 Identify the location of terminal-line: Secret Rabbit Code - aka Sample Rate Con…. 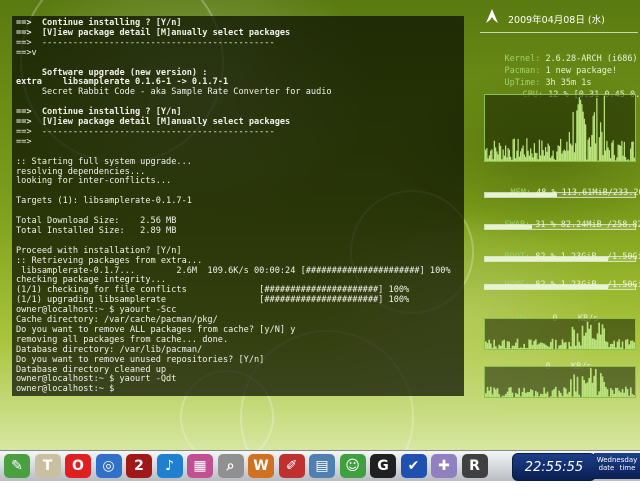
(239, 92).